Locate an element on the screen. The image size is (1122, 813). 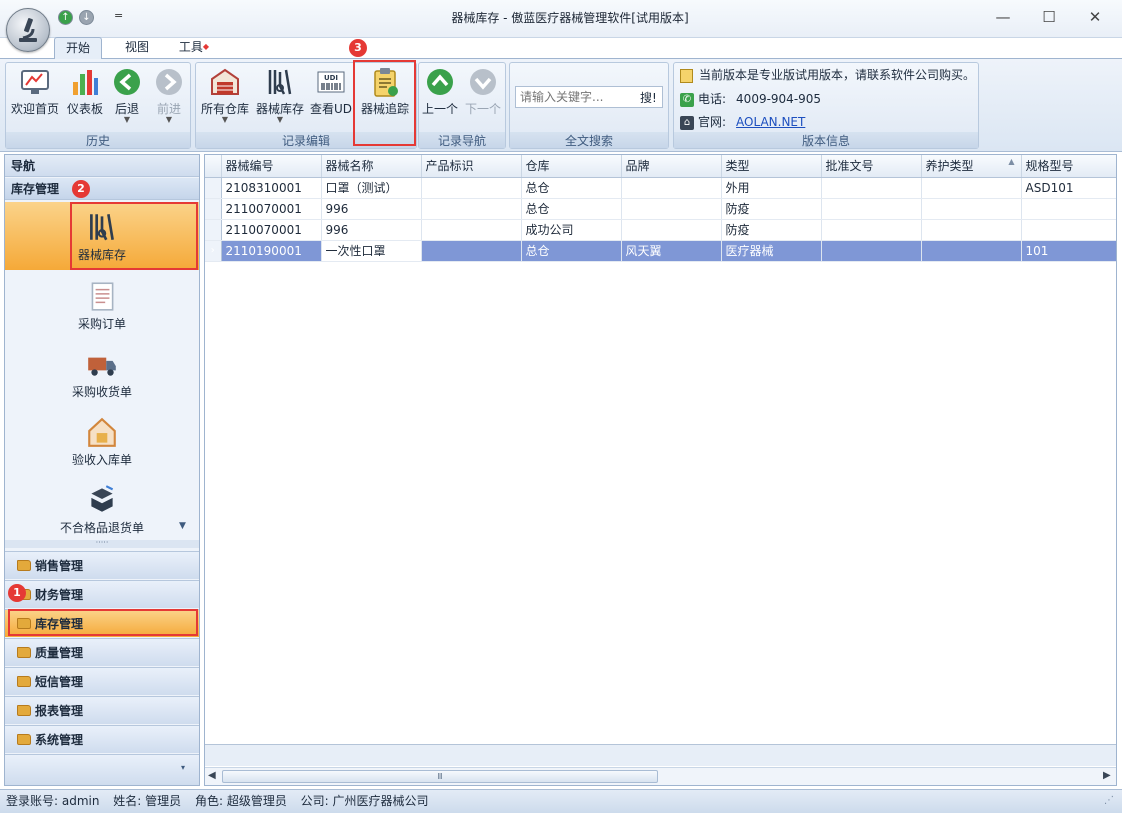
close-button: ✕ is located at coordinates (1095, 17).